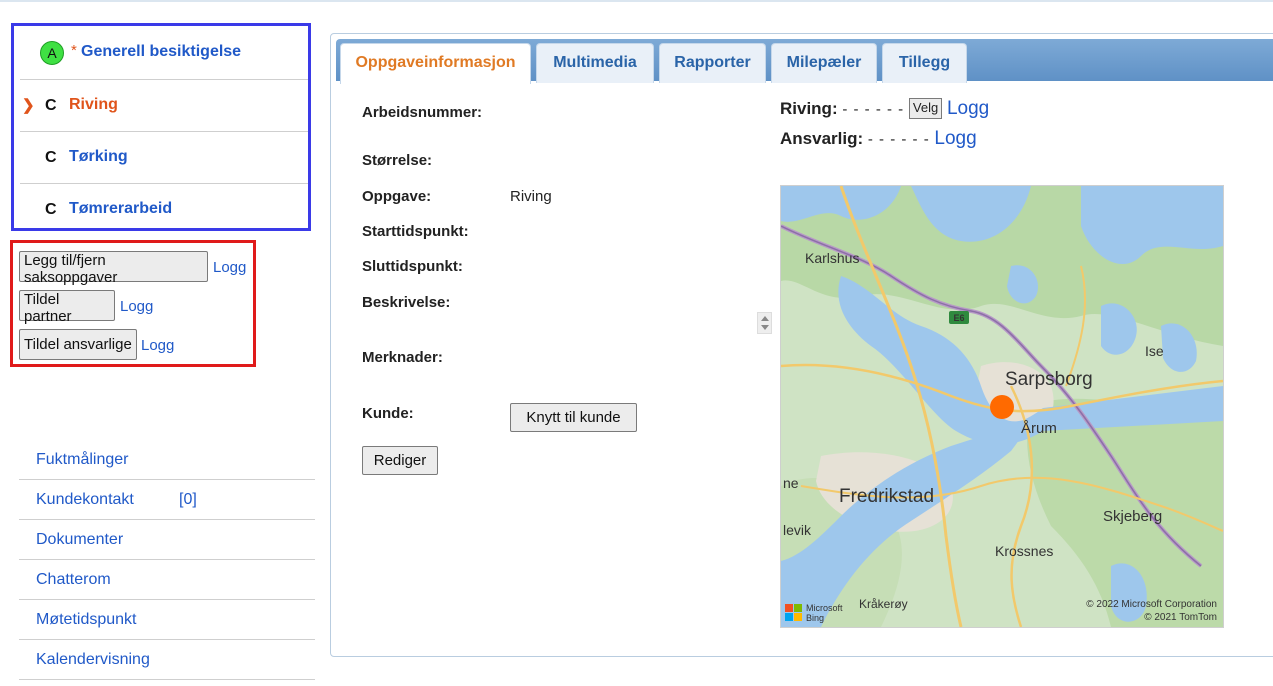 The width and height of the screenshot is (1273, 686). Describe the element at coordinates (822, 138) in the screenshot. I see `ansvarlig-label: Ansvarlig:` at that location.